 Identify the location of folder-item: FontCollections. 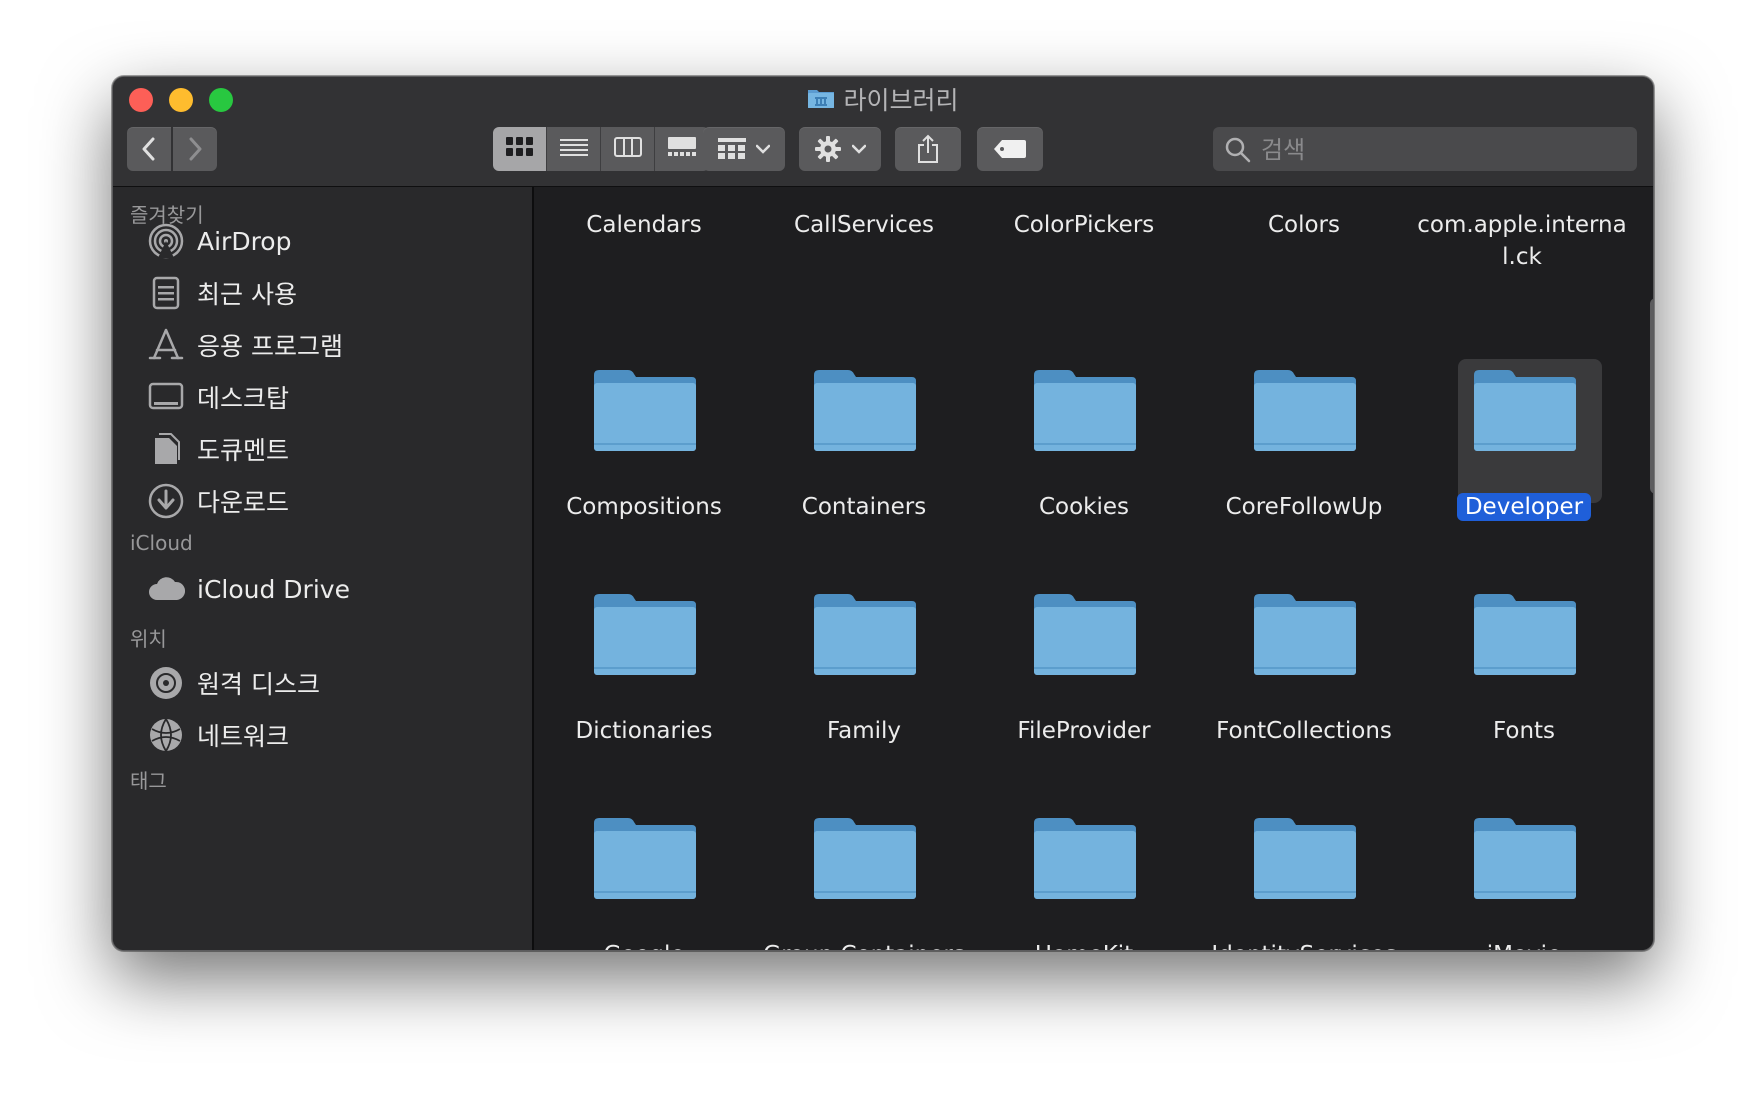
(1304, 691).